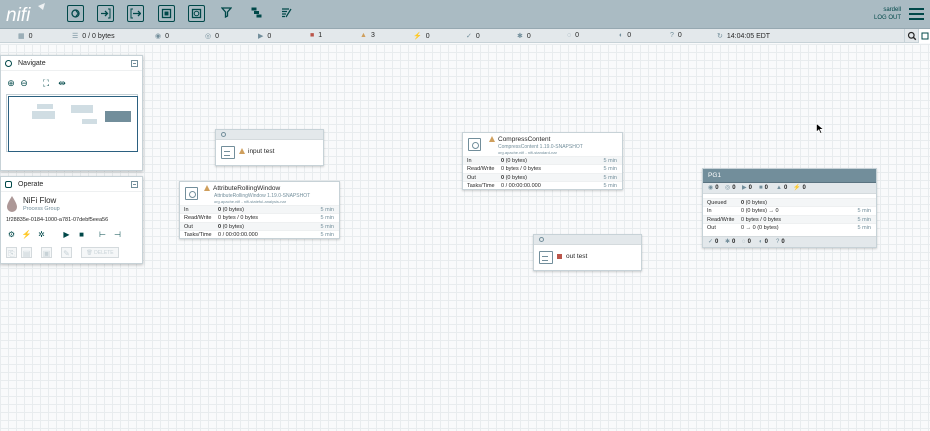 The width and height of the screenshot is (930, 431). What do you see at coordinates (316, 35) in the screenshot?
I see `status-stopped: ■ 1` at bounding box center [316, 35].